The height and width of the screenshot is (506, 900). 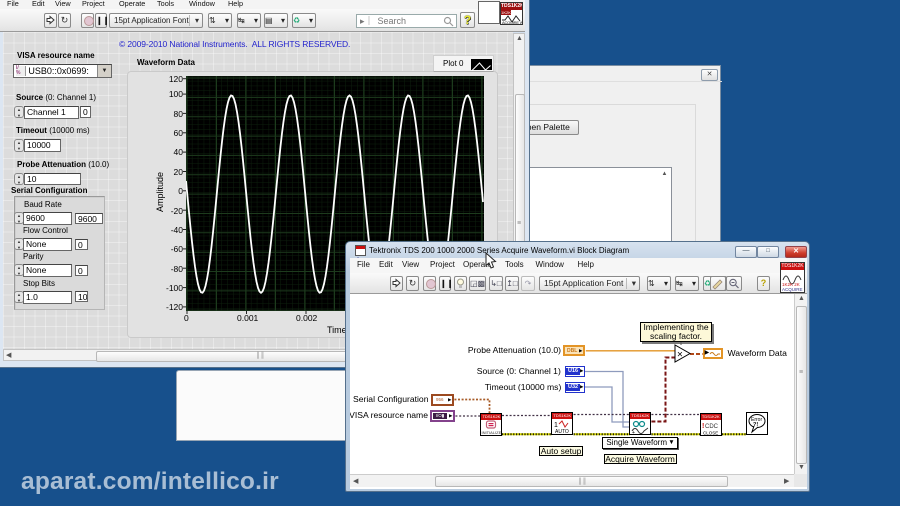 I want to click on svg-text: AUTO, so click(x=562, y=431).